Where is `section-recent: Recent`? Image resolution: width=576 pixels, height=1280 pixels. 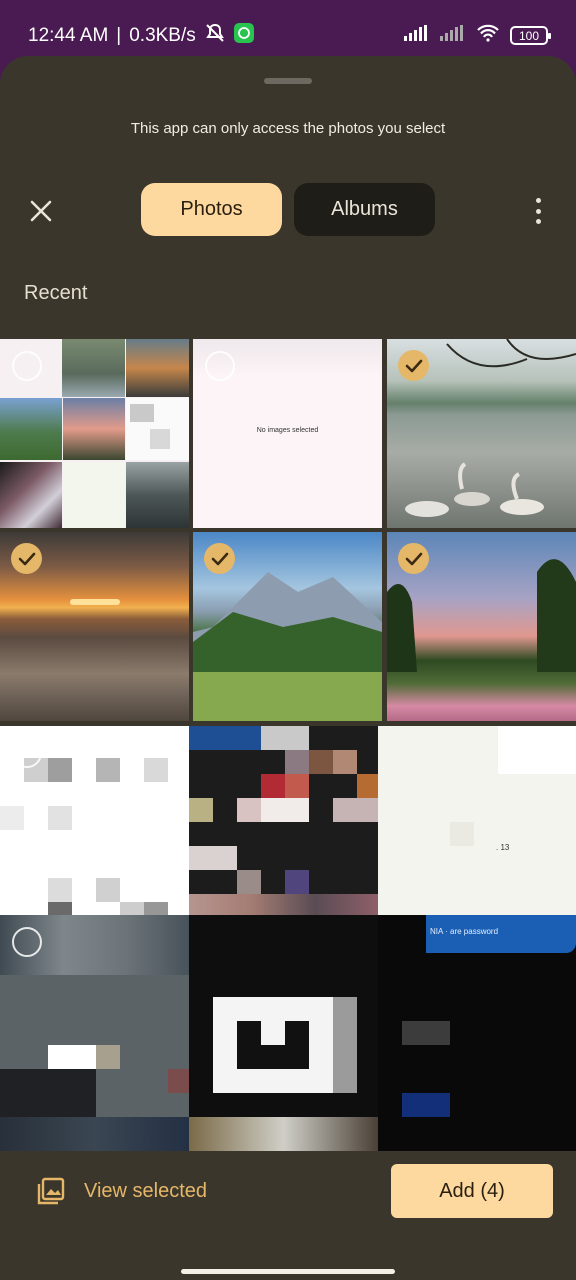
section-recent: Recent is located at coordinates (56, 293).